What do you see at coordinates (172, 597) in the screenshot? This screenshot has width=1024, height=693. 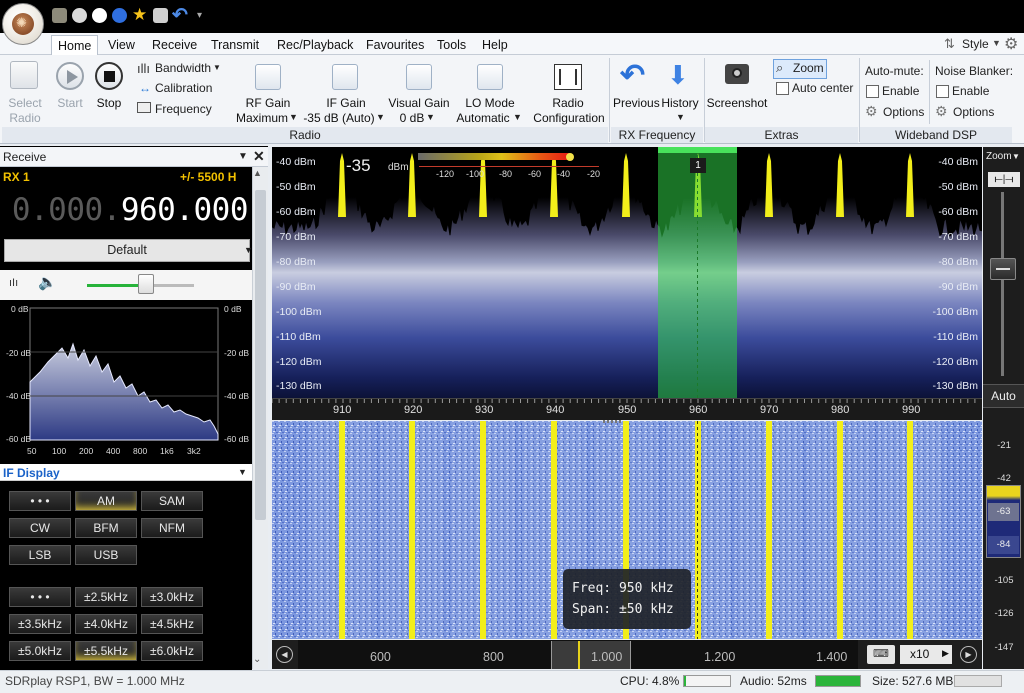 I see `bandwidth-3-0khz-button: ±3.0kHz` at bounding box center [172, 597].